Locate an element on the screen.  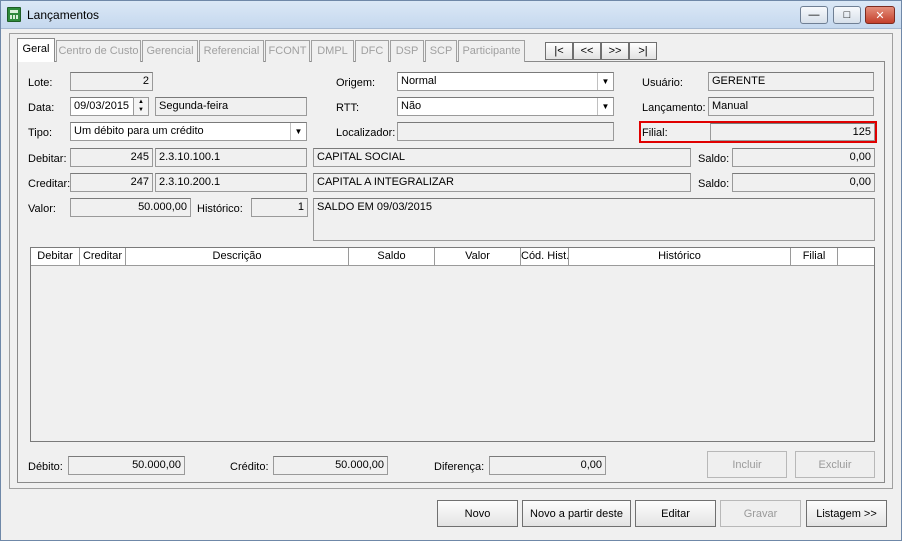
tab-geral: Geral is located at coordinates (36, 50).